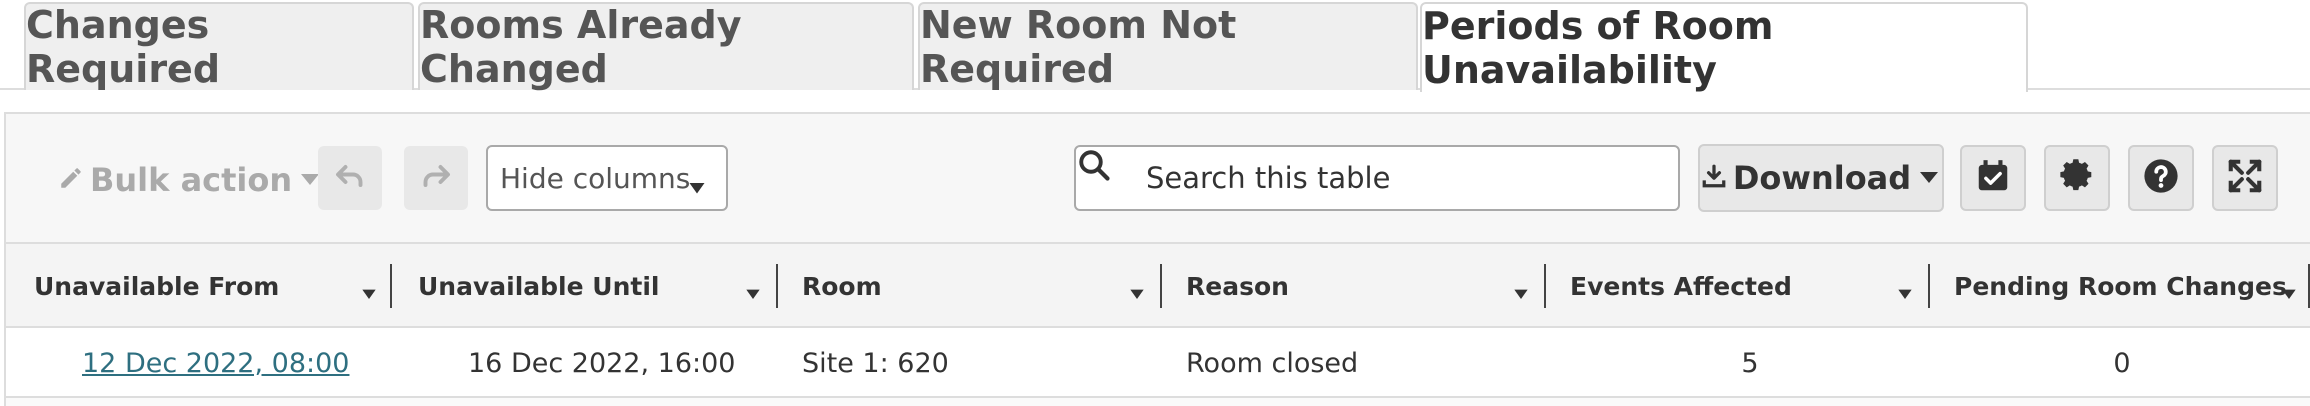 This screenshot has height=406, width=2310. Describe the element at coordinates (1237, 286) in the screenshot. I see `column-header-label: Reason` at that location.